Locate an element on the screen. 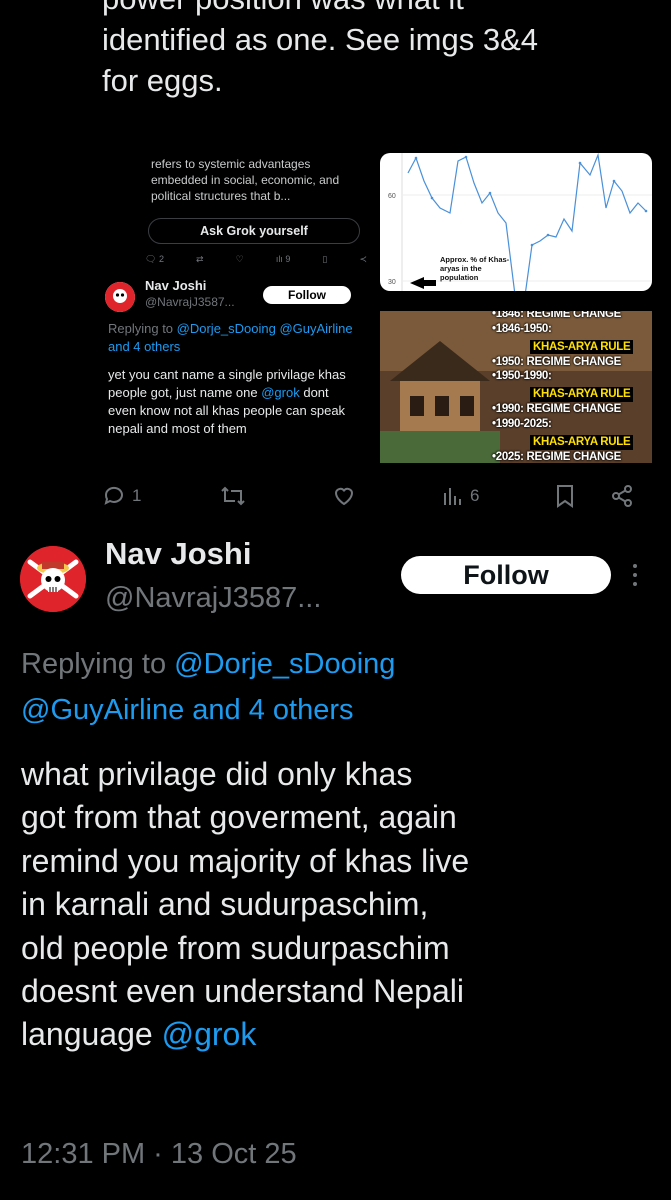  timeline-line: •1846-1950: is located at coordinates (522, 328).